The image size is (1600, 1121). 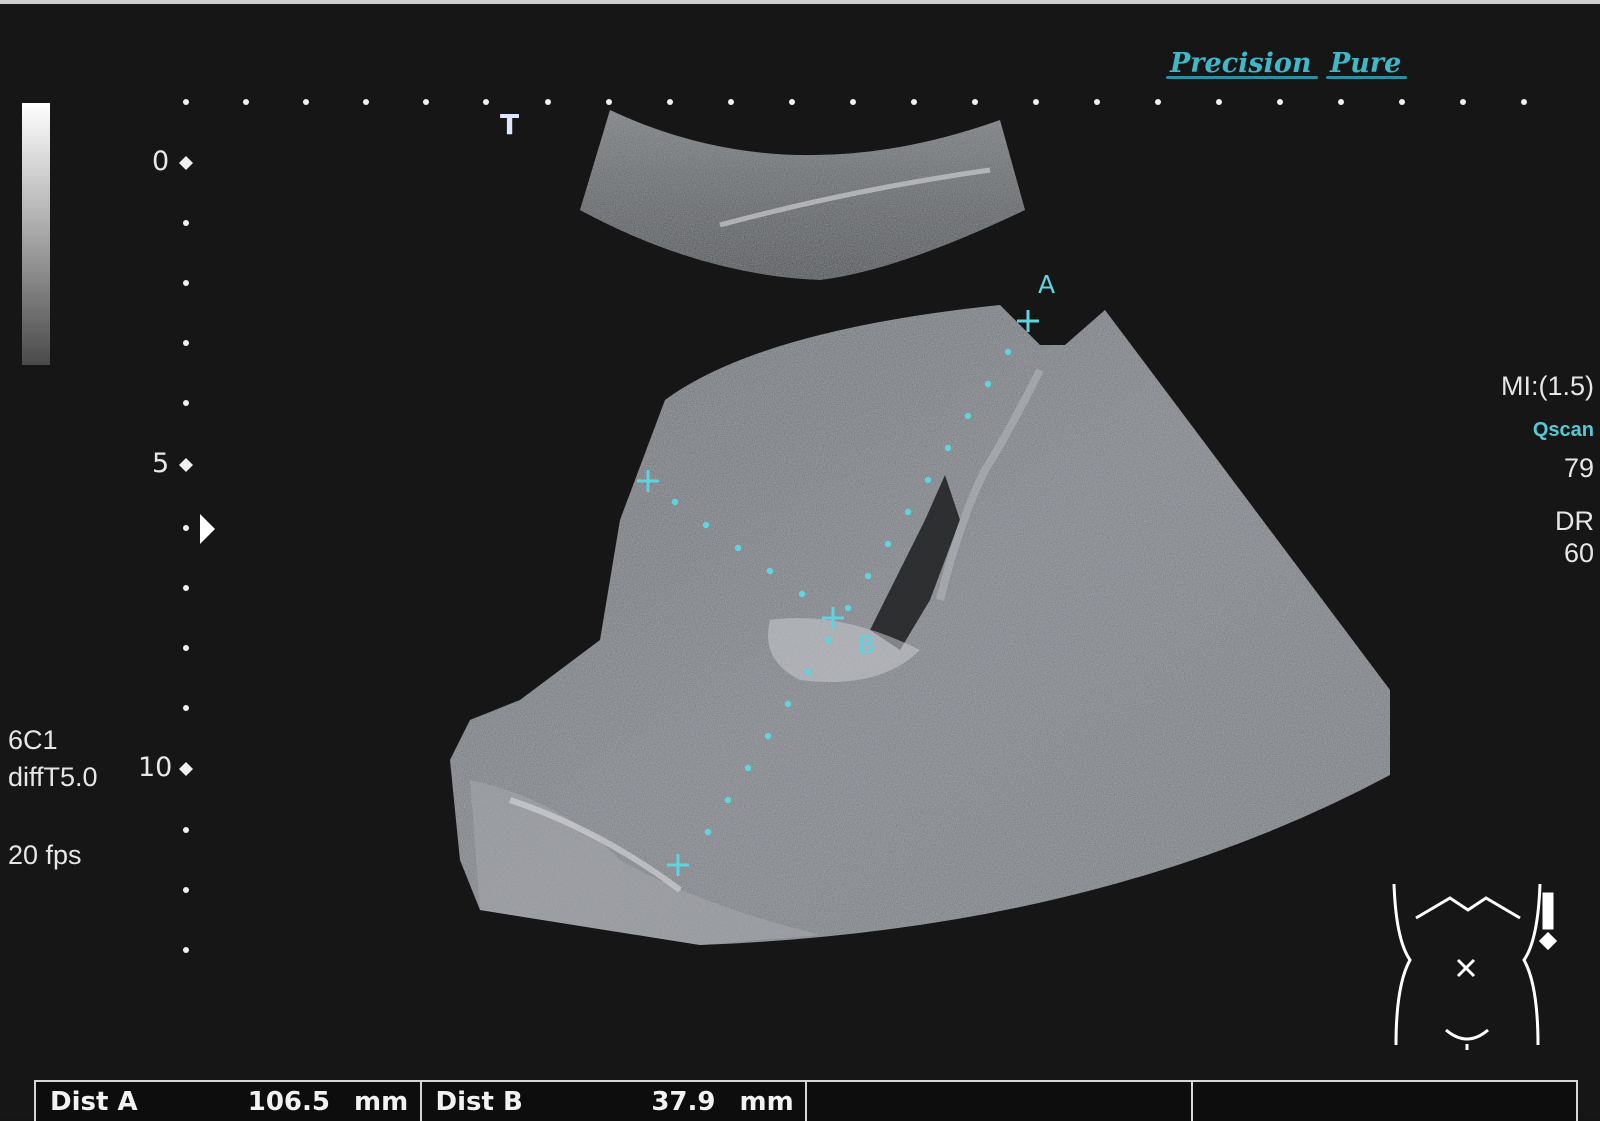 What do you see at coordinates (1563, 430) in the screenshot?
I see `qscan-label: Qscan` at bounding box center [1563, 430].